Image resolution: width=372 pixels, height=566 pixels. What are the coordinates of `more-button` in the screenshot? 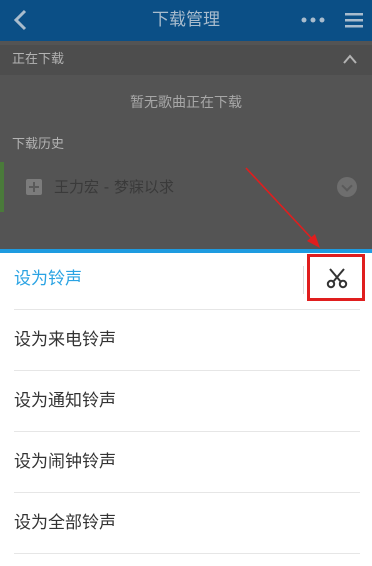 It's located at (313, 20).